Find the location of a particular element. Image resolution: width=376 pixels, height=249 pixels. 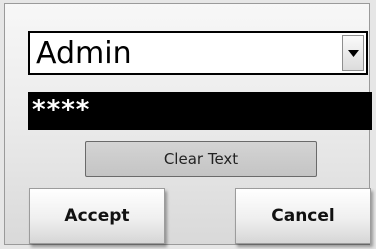

password-field: **** is located at coordinates (200, 111).